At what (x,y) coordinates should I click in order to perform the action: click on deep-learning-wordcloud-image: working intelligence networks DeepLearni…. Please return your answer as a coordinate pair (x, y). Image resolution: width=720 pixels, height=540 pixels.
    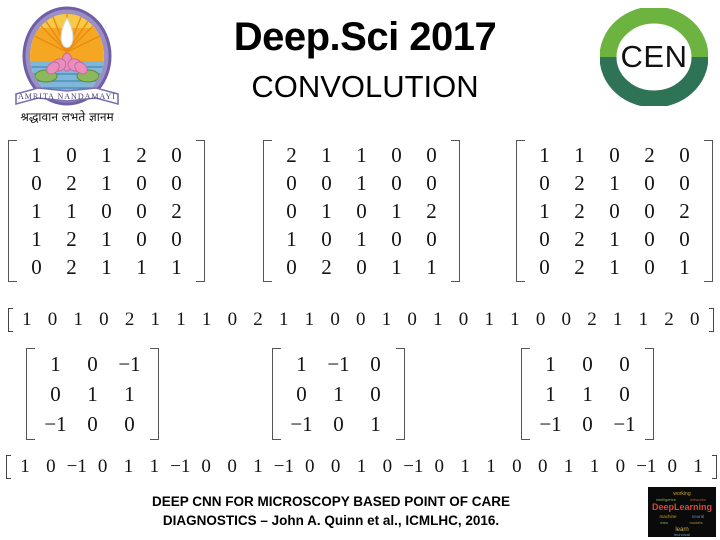
    Looking at the image, I should click on (682, 512).